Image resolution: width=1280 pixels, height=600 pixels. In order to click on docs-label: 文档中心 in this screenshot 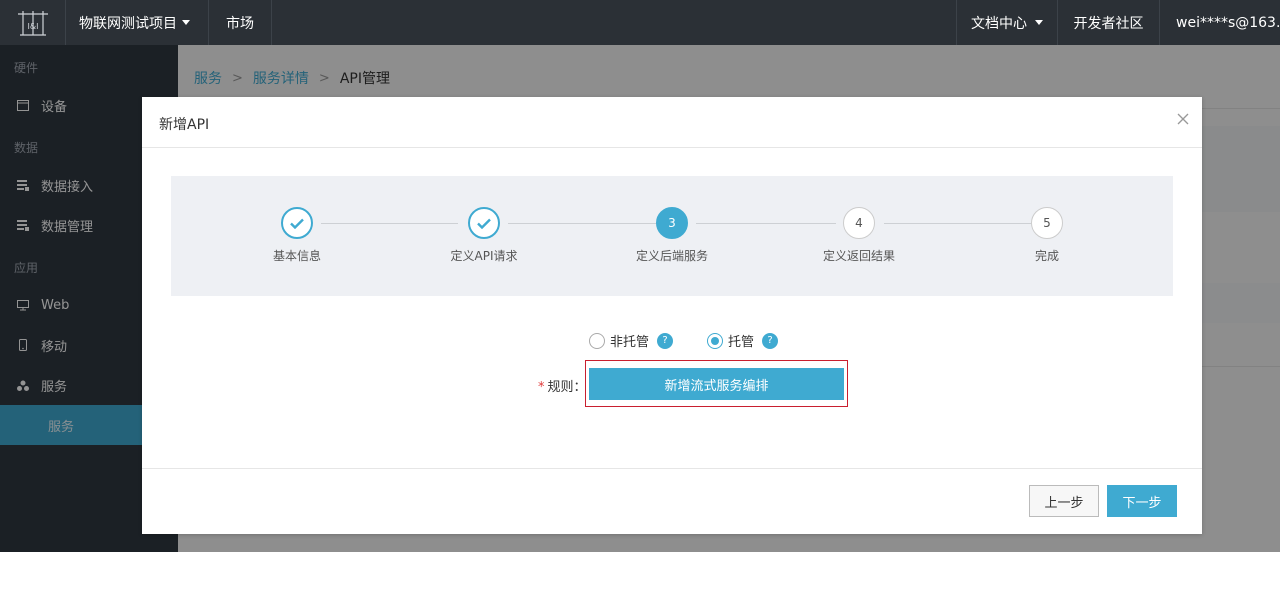, I will do `click(999, 23)`.